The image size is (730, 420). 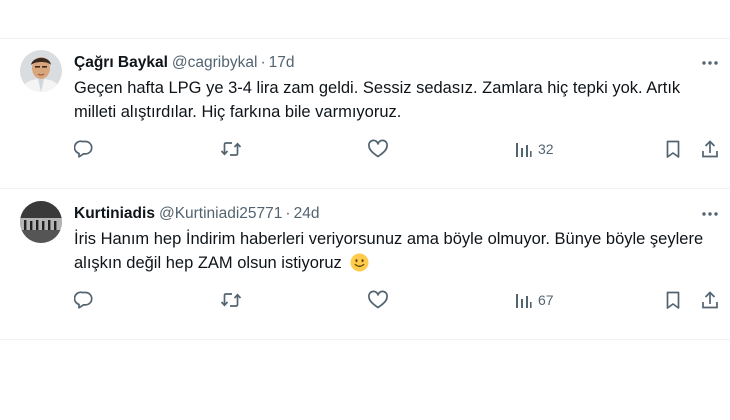 I want to click on timestamp: 24d, so click(x=307, y=213).